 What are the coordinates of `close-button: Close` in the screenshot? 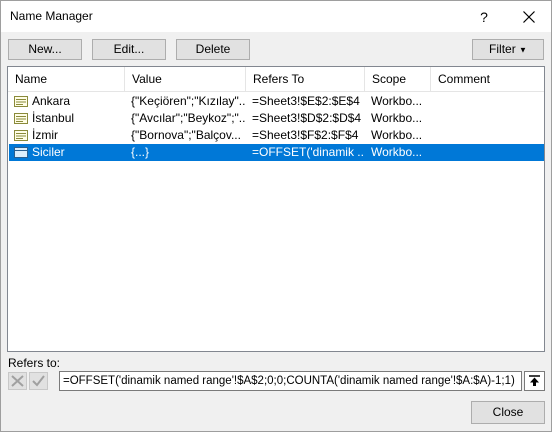 It's located at (508, 412).